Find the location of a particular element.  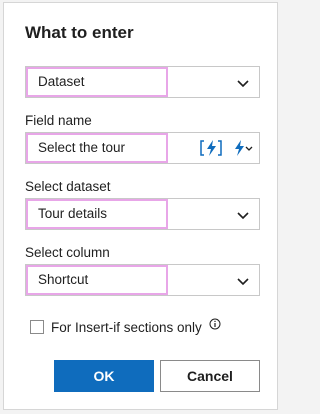

field-name-value: Select the tour is located at coordinates (82, 147).